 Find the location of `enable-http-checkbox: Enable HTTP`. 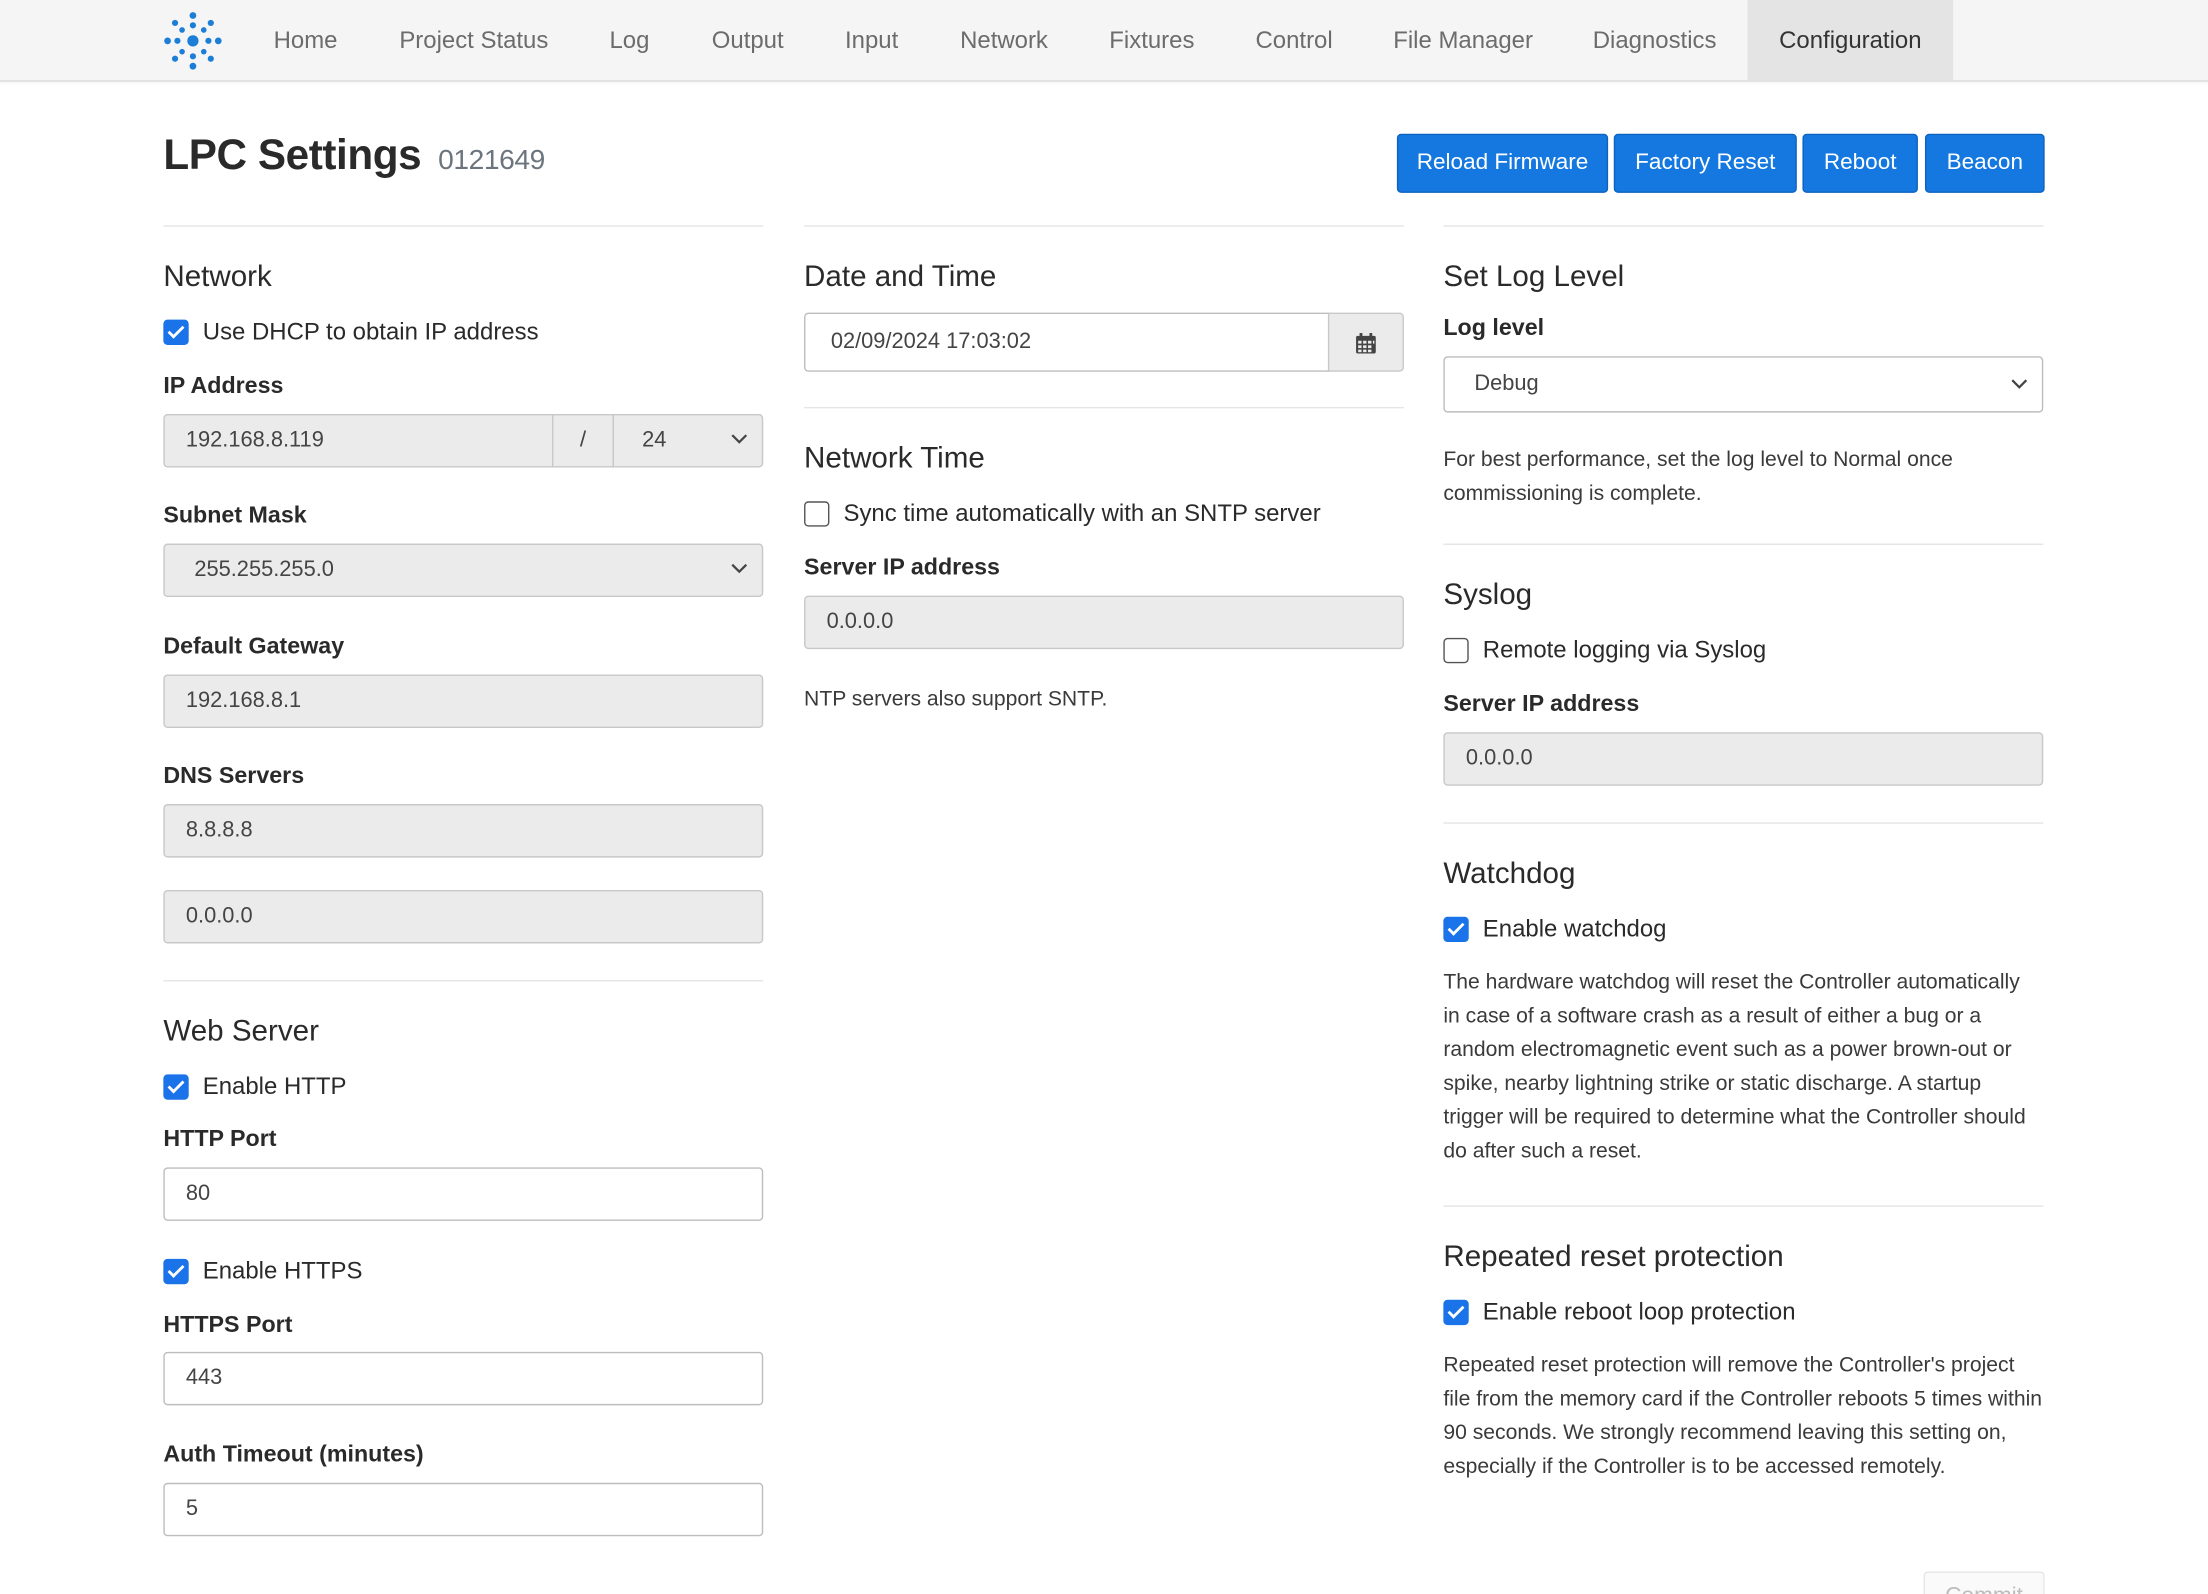

enable-http-checkbox: Enable HTTP is located at coordinates (304, 1085).